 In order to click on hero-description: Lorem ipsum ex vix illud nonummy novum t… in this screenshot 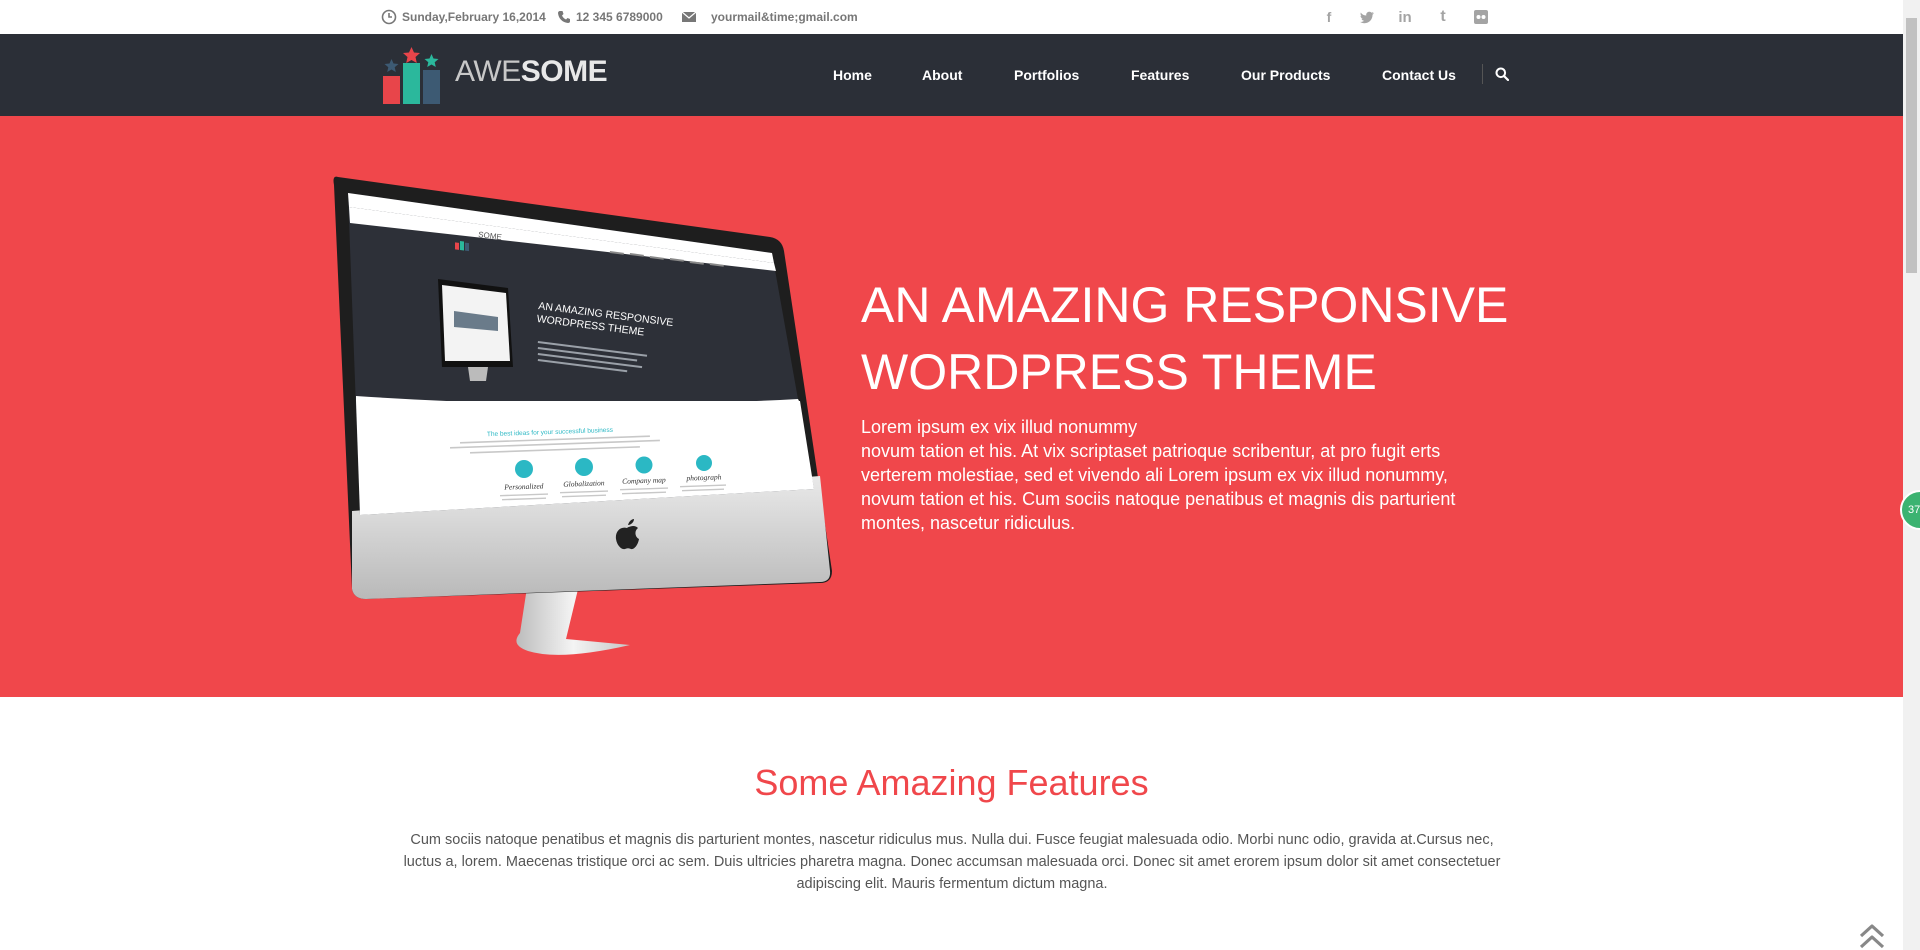, I will do `click(1161, 475)`.